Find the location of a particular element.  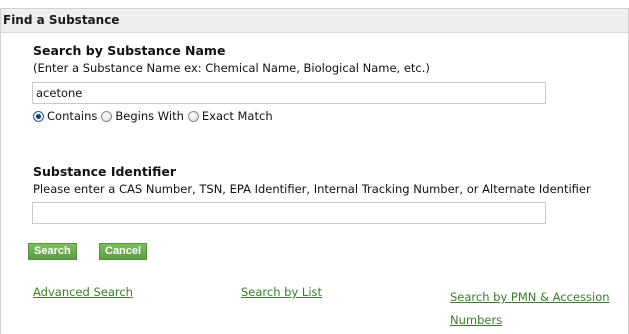

search-button: Search is located at coordinates (52, 251).